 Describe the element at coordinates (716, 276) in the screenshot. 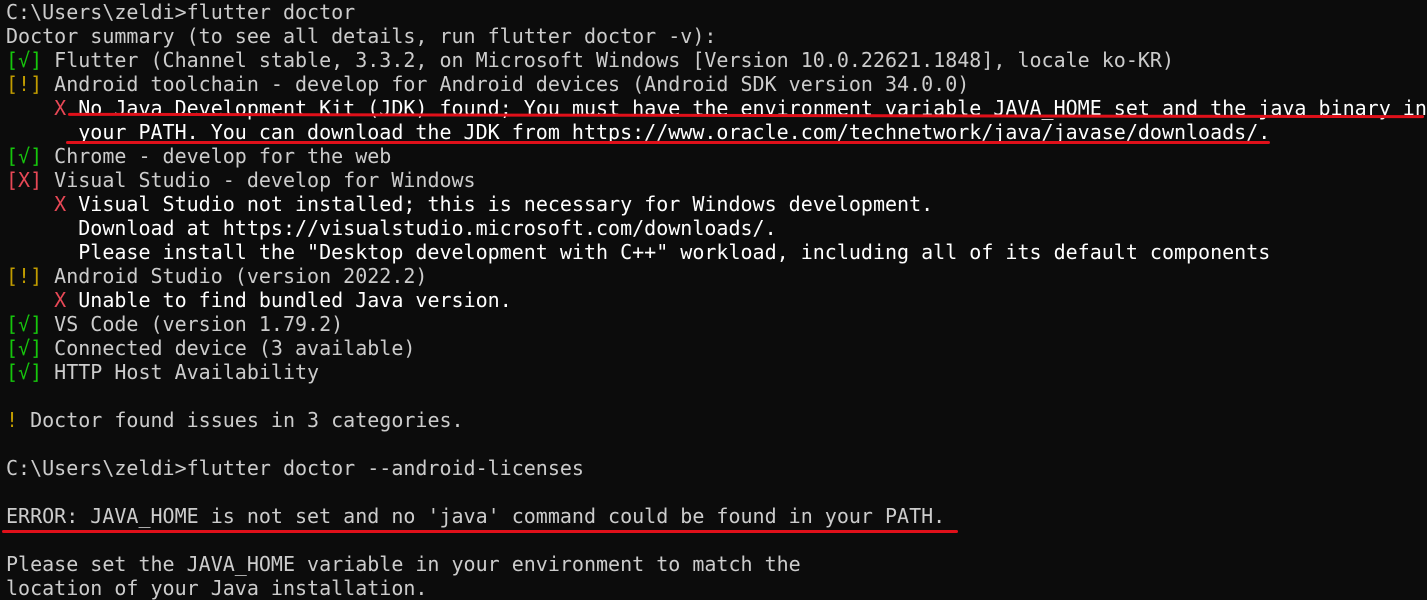

I see `terminal-line: [!] Android Studio (version 2022.2)` at that location.